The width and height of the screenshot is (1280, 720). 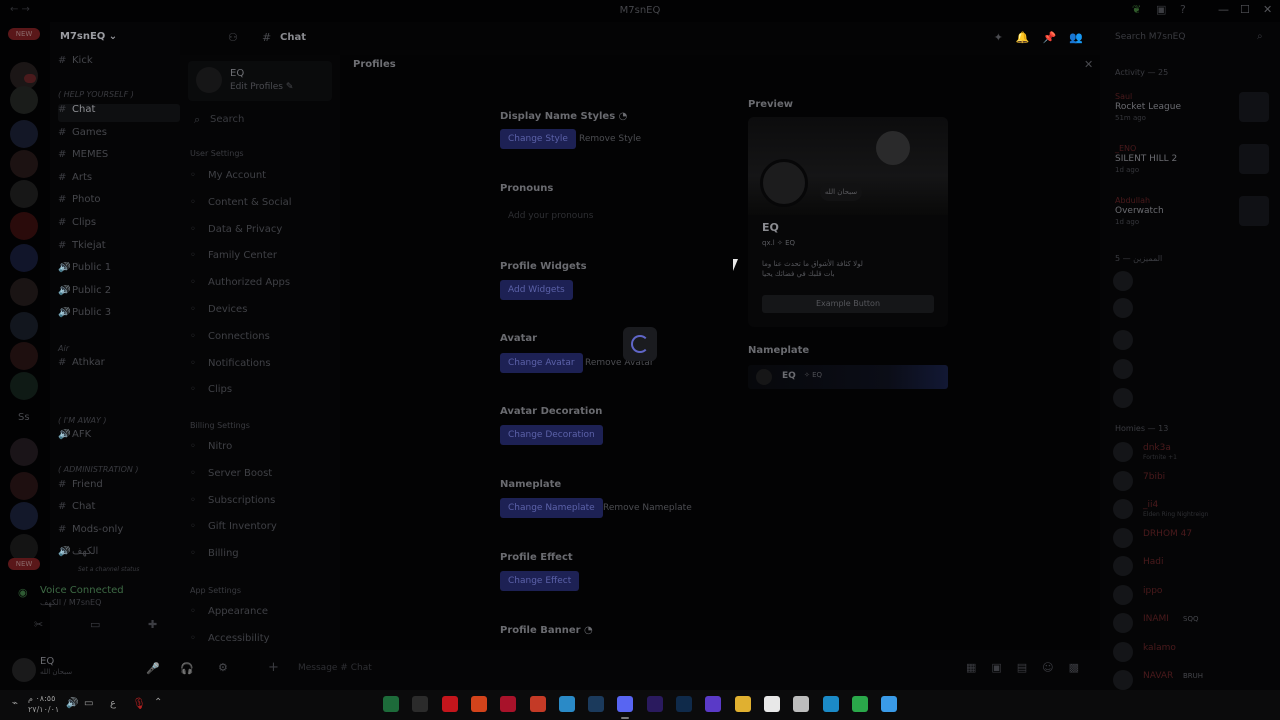 What do you see at coordinates (187, 668) in the screenshot?
I see `headphones-icon: 🎧` at bounding box center [187, 668].